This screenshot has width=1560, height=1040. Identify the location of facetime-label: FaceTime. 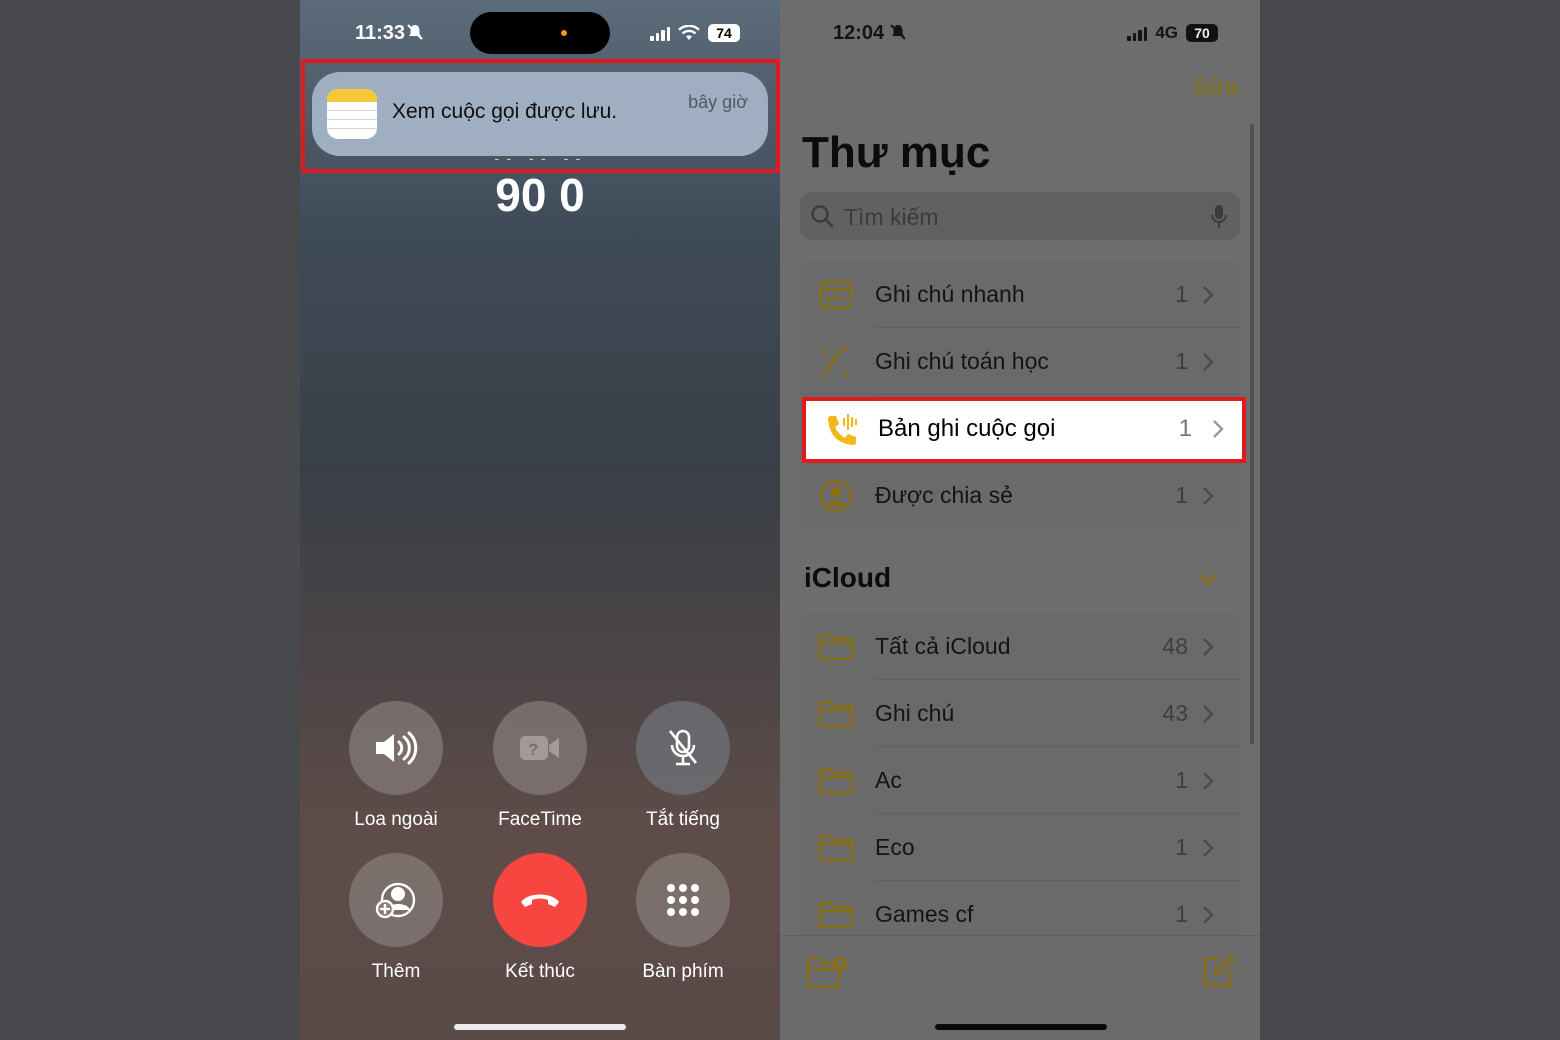
(540, 819).